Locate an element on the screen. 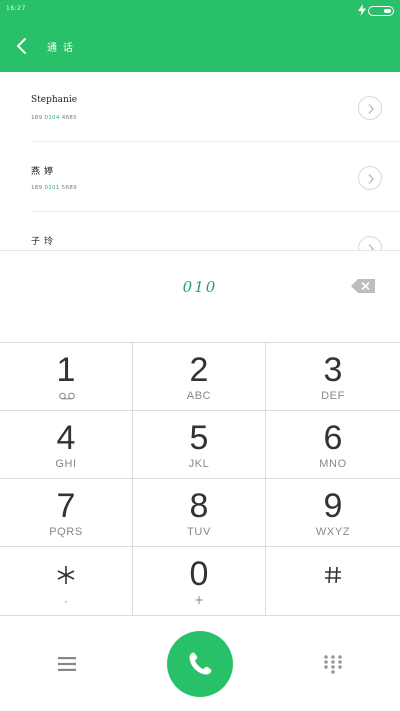  backspace-icon is located at coordinates (363, 286).